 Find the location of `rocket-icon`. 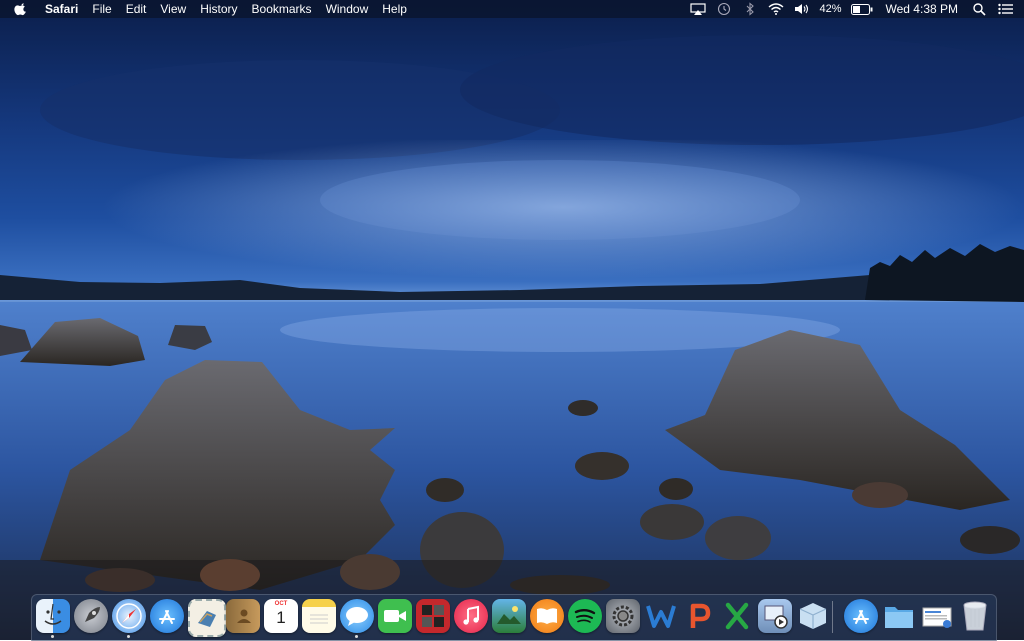

rocket-icon is located at coordinates (92, 614).